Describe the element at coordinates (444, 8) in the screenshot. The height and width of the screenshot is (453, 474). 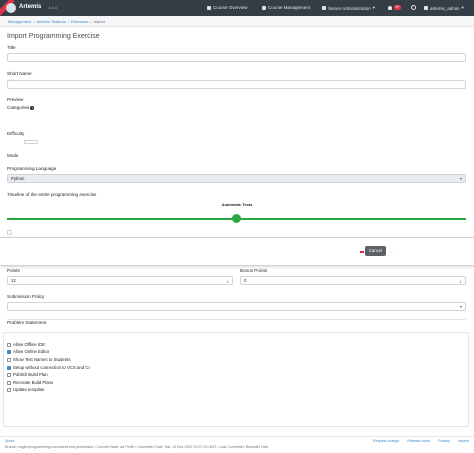
I see `user-menu: artemis_admin ▾` at that location.